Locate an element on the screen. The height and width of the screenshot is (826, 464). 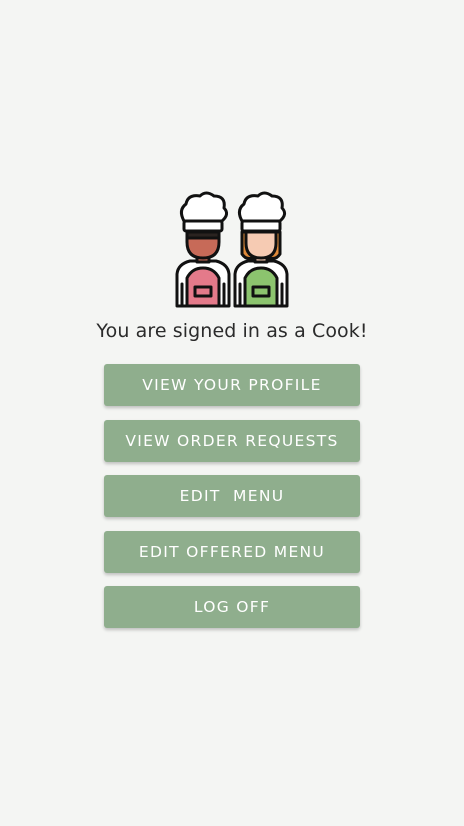
two-cooks-icon is located at coordinates (232, 249).